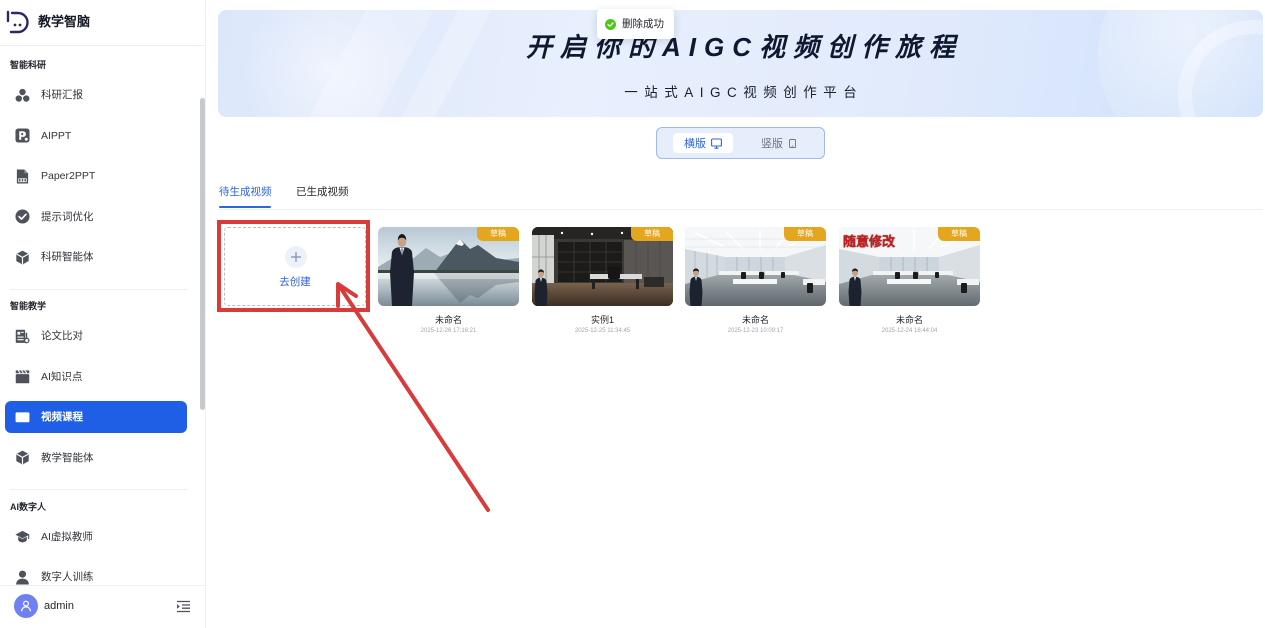 The height and width of the screenshot is (628, 1265). Describe the element at coordinates (909, 331) in the screenshot. I see `video-timestamp: 2025-12-24 16:44:04` at that location.